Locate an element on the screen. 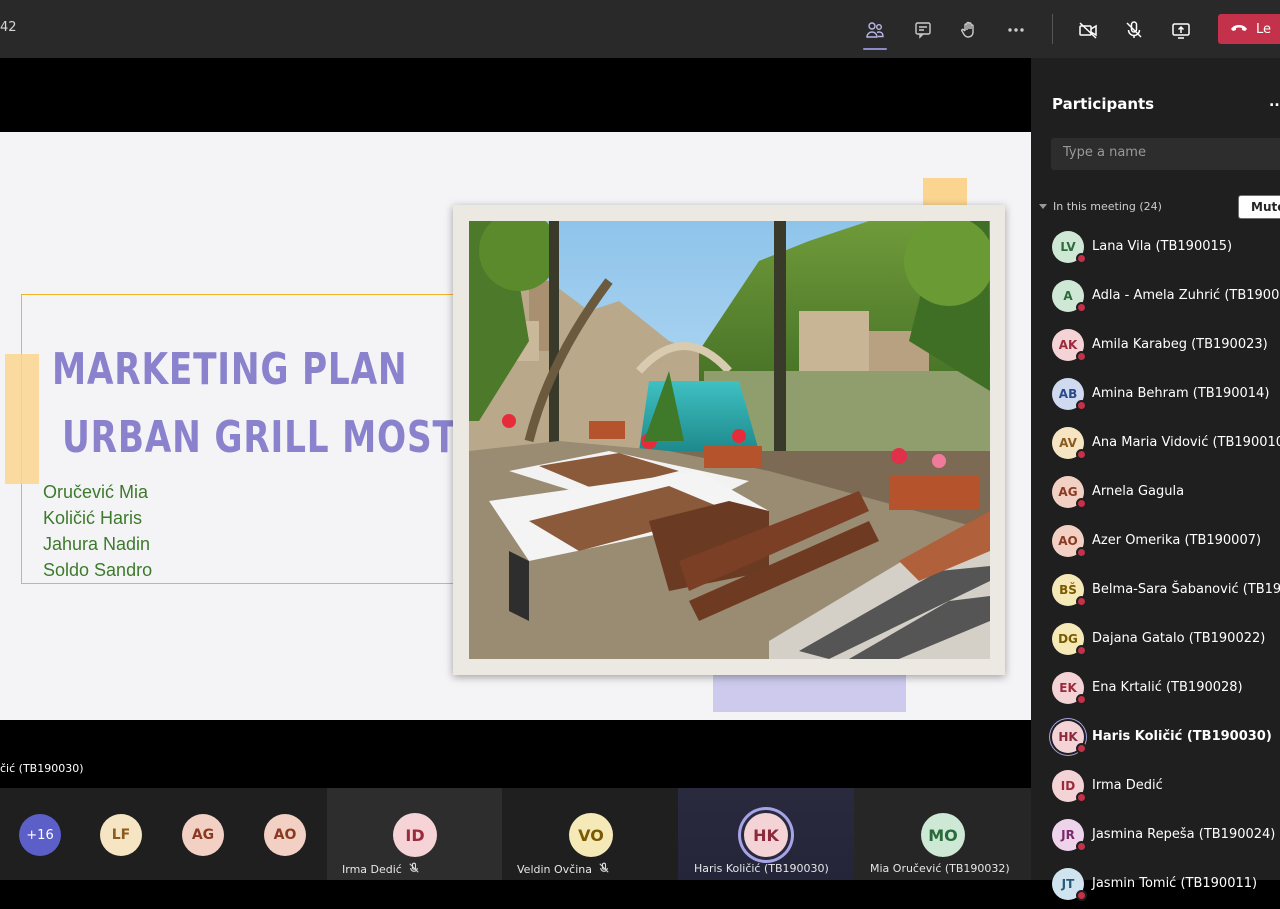 The image size is (1280, 909). participant-avatar: AG is located at coordinates (203, 835).